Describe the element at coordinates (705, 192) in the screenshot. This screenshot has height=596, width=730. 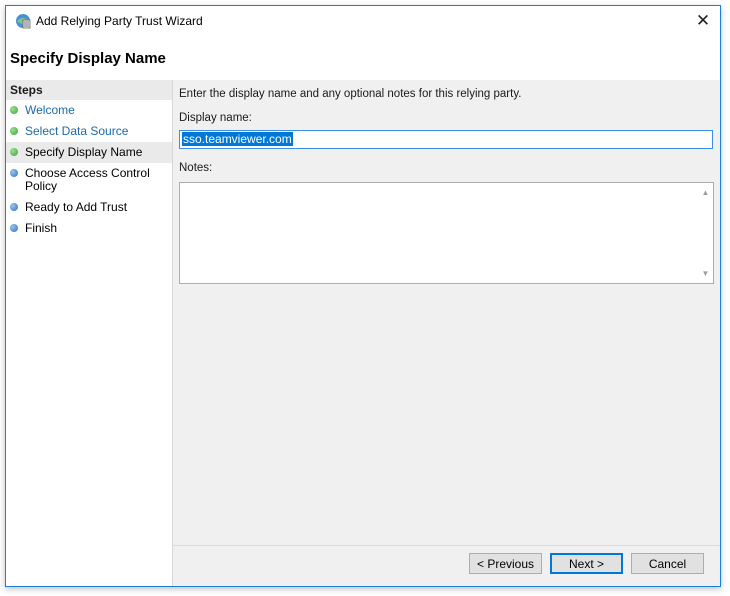
I see `scroll-up-arrow-icon: ▲` at that location.